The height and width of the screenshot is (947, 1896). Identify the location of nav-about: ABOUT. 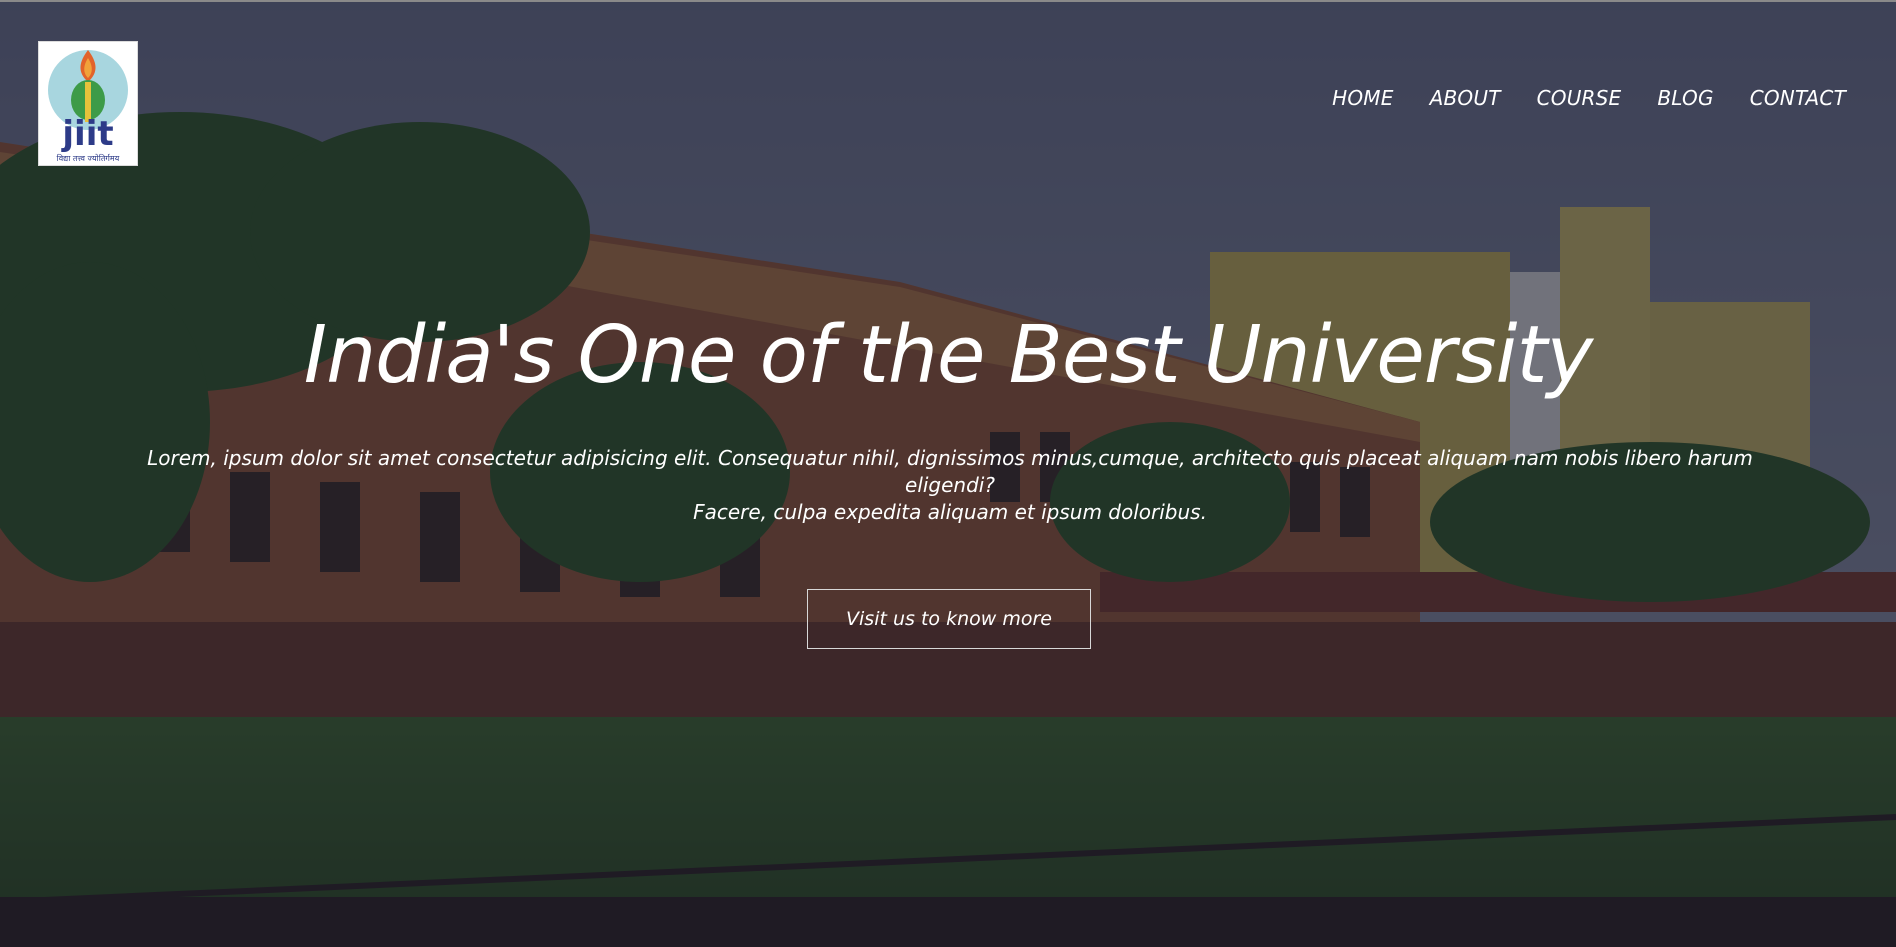
(1465, 98).